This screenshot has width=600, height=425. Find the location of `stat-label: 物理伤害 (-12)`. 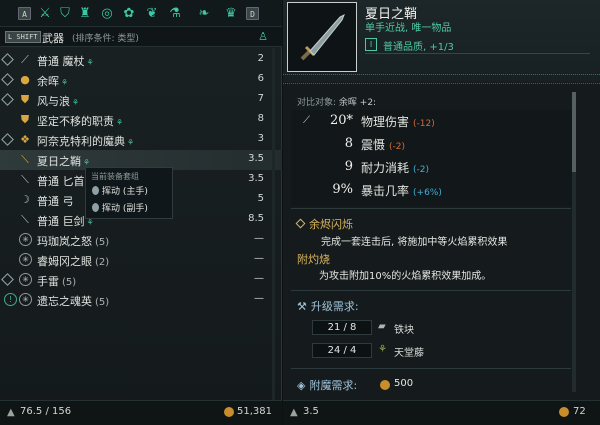

stat-label: 物理伤害 (-12) is located at coordinates (398, 122).